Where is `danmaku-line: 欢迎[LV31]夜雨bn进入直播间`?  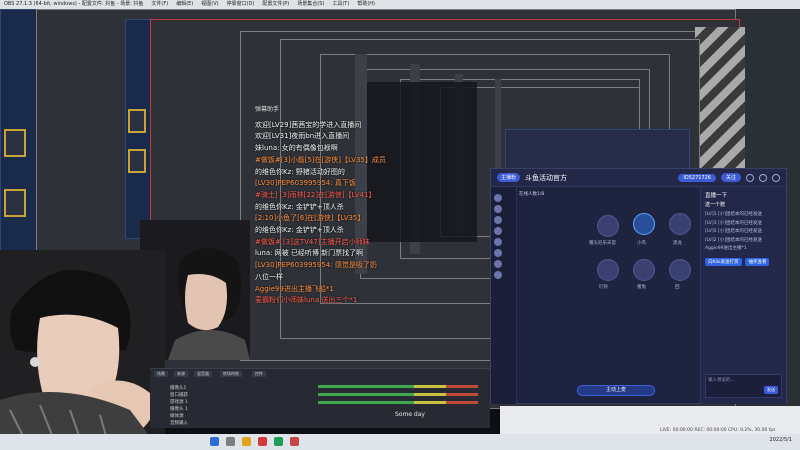
danmaku-line: 欢迎[LV31]夜雨bn进入直播间 is located at coordinates (302, 136).